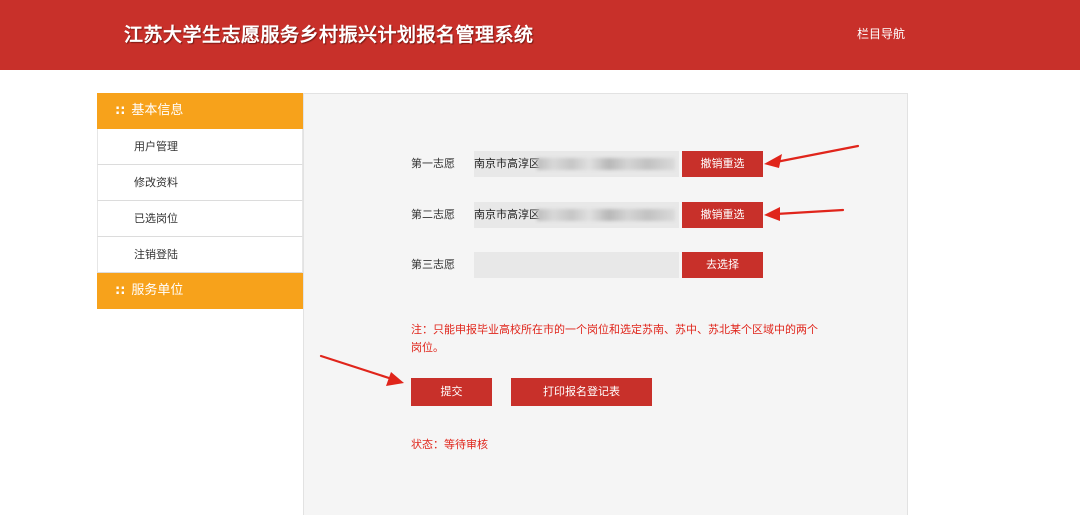  What do you see at coordinates (157, 110) in the screenshot?
I see `sidebar-section-label: 基本信息` at bounding box center [157, 110].